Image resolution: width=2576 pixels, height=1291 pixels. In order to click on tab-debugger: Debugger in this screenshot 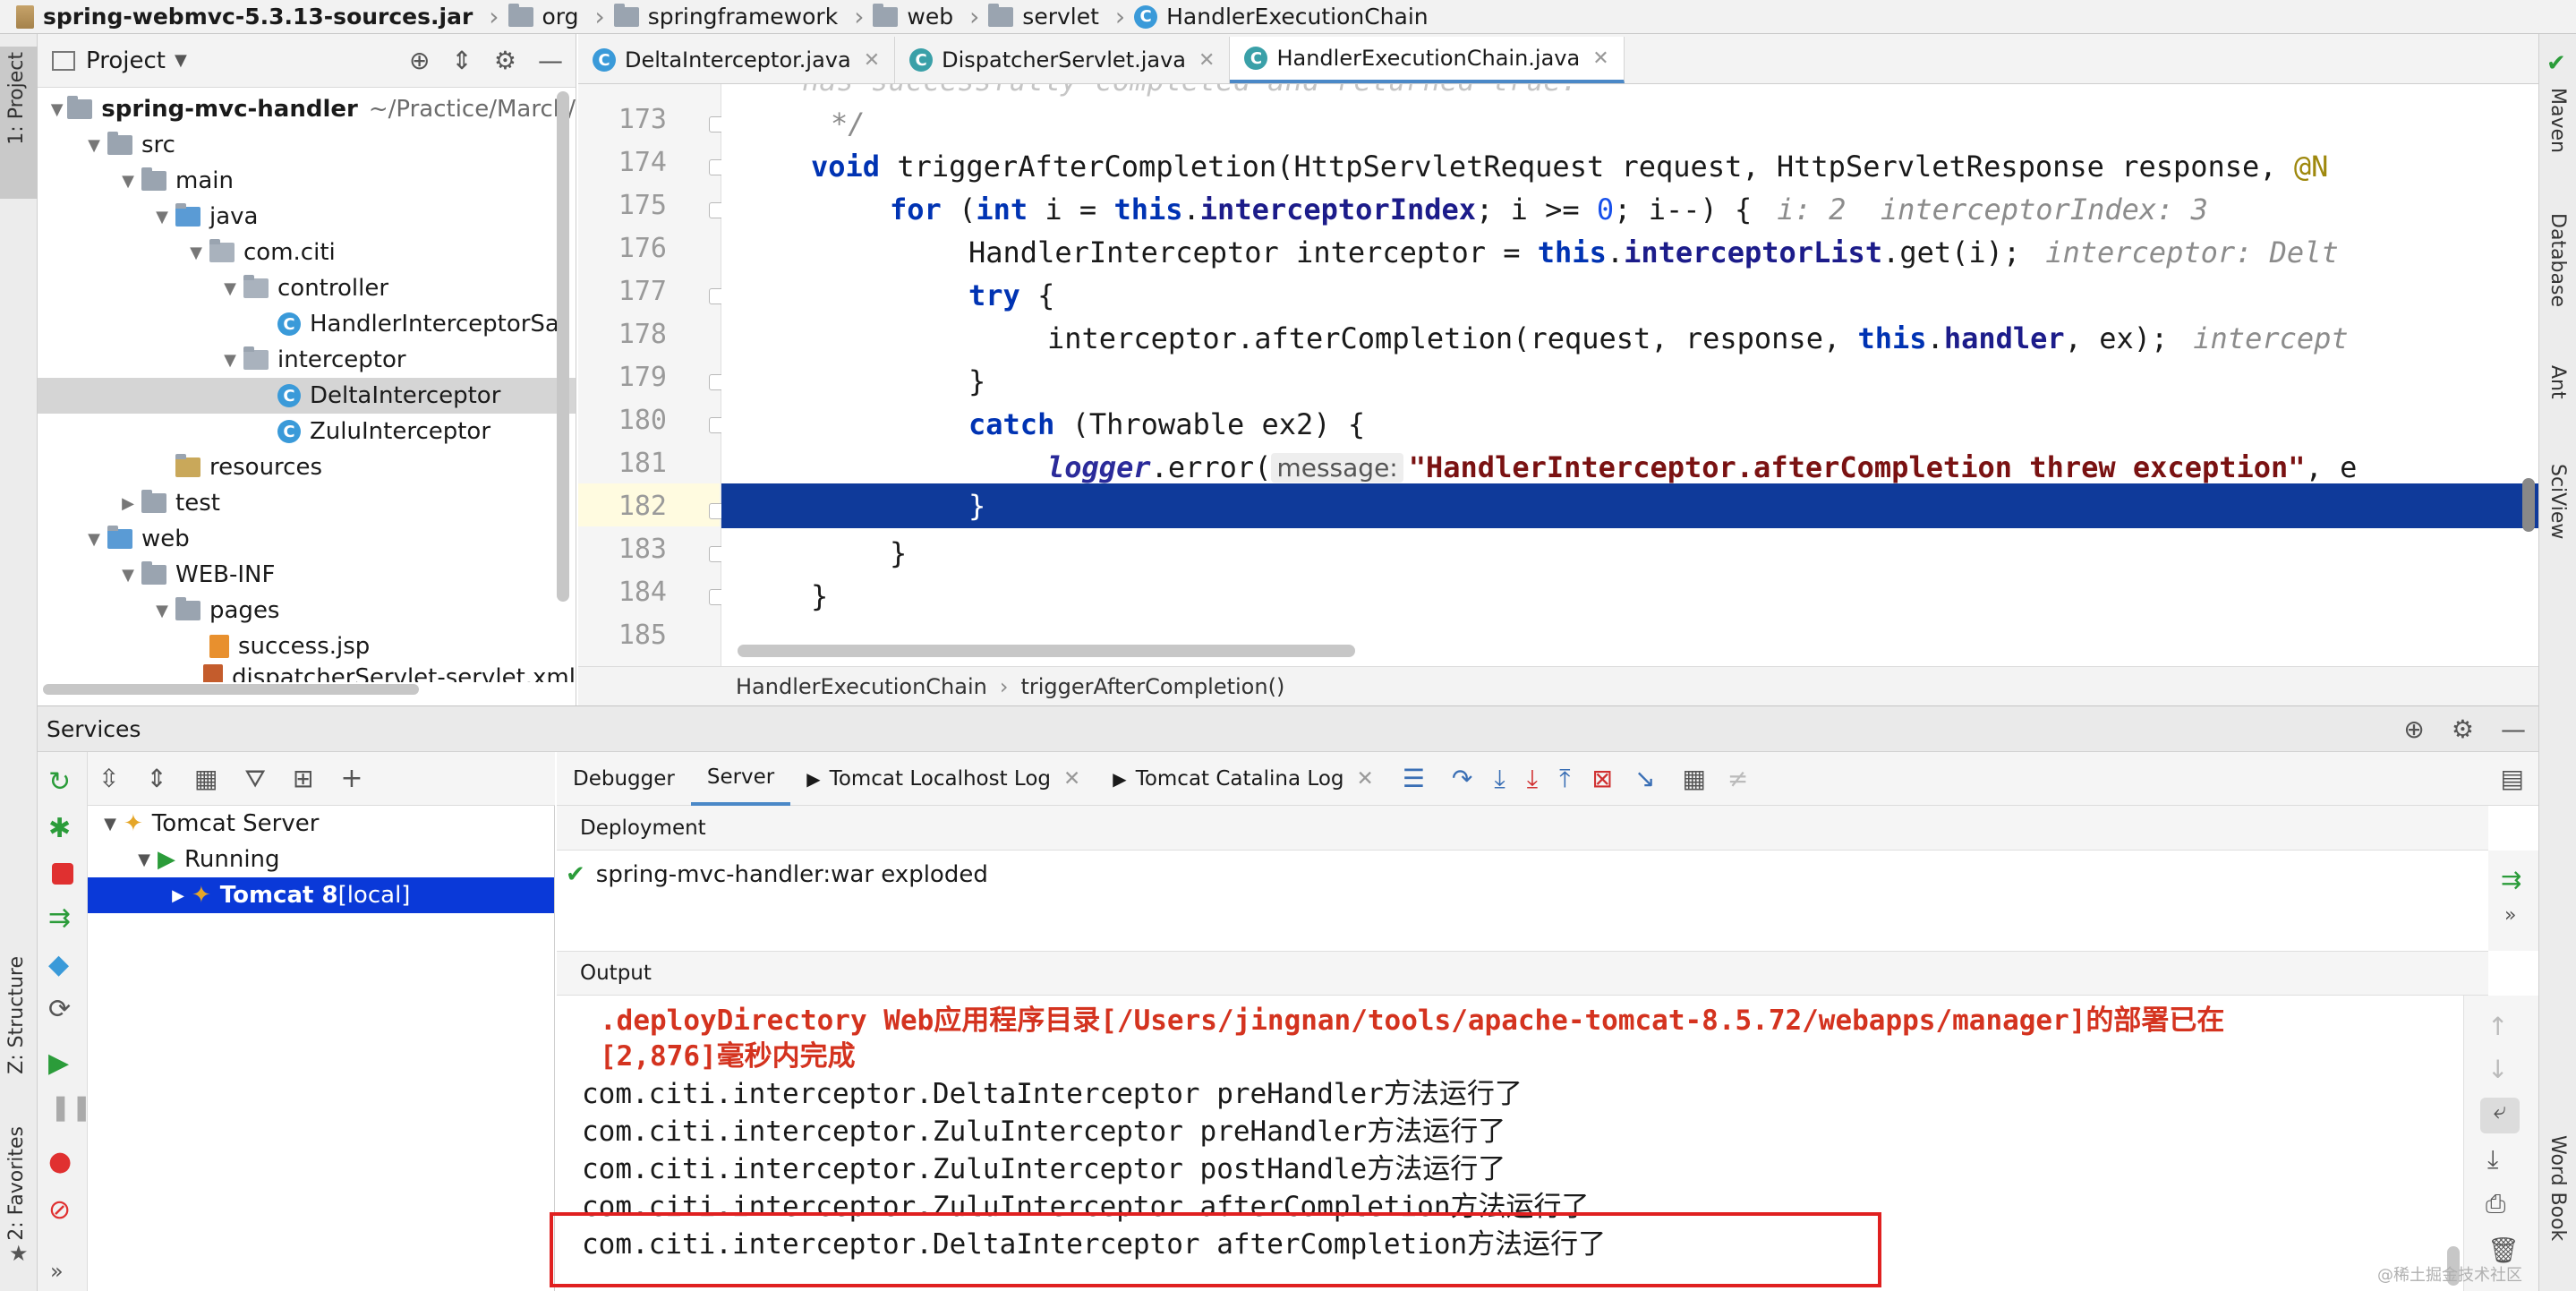, I will do `click(624, 779)`.